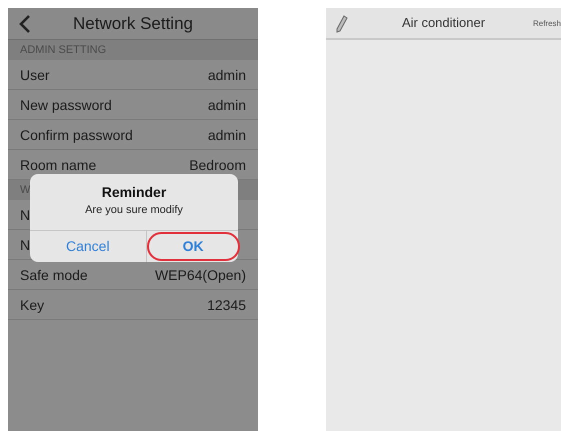 Image resolution: width=561 pixels, height=431 pixels. I want to click on dialog-button: OK, so click(193, 246).